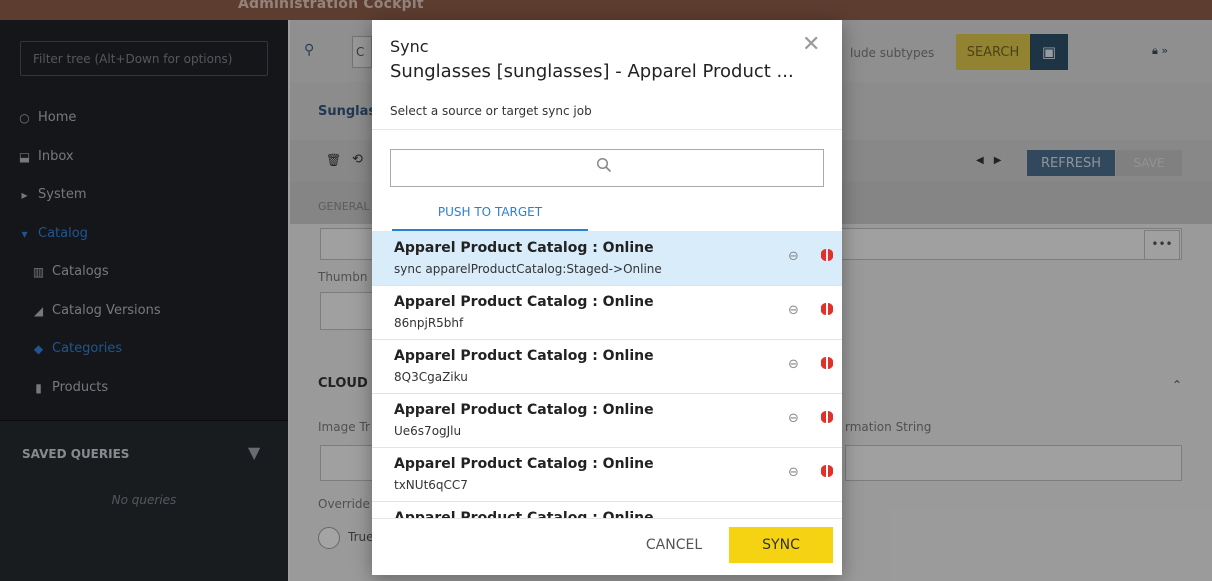  Describe the element at coordinates (429, 323) in the screenshot. I see `list-item-detail: 86npjR5bhf` at that location.